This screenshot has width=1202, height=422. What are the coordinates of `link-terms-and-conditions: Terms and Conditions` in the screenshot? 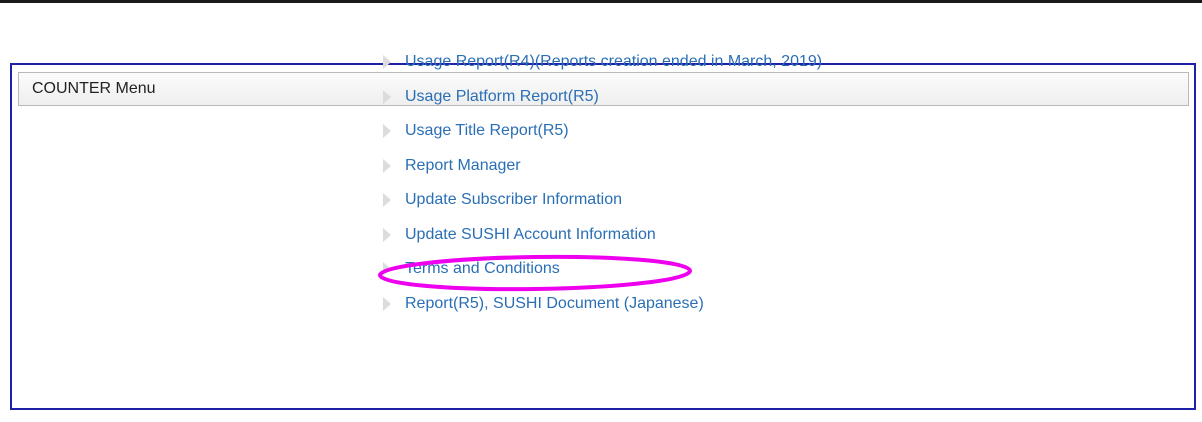 It's located at (482, 269).